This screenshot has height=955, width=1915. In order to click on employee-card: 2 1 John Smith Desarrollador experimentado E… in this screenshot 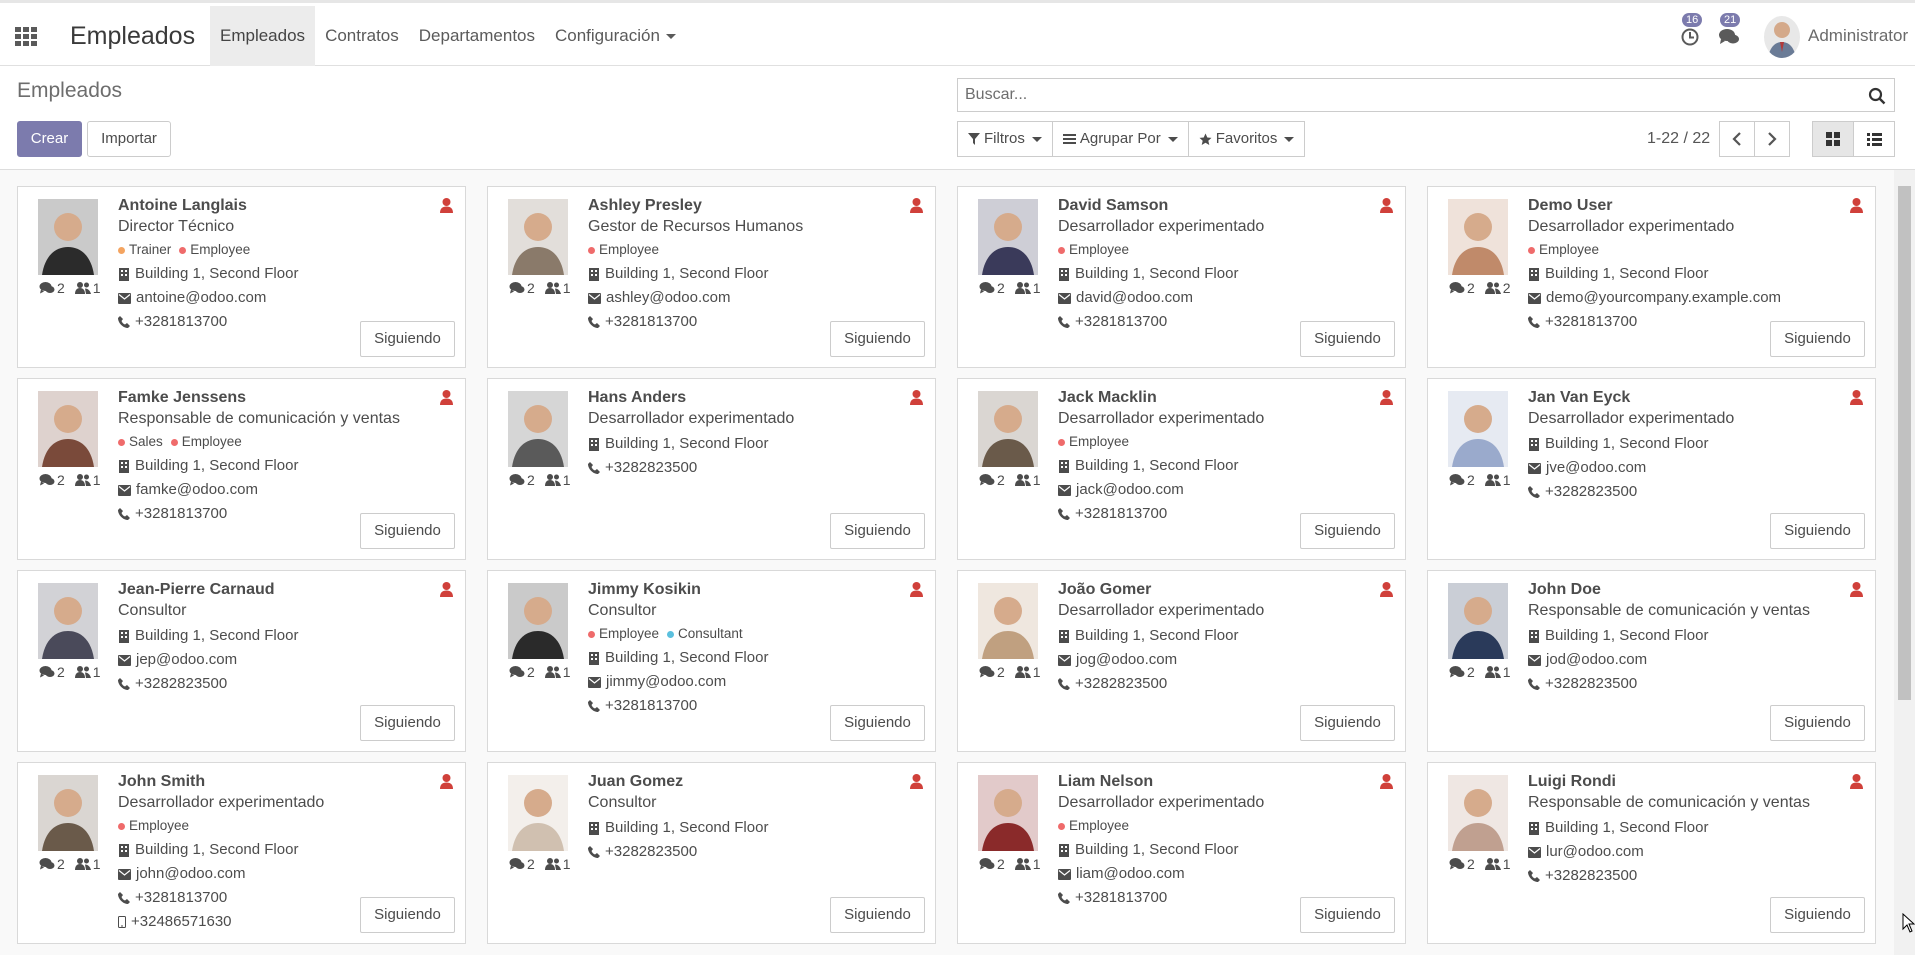, I will do `click(241, 853)`.